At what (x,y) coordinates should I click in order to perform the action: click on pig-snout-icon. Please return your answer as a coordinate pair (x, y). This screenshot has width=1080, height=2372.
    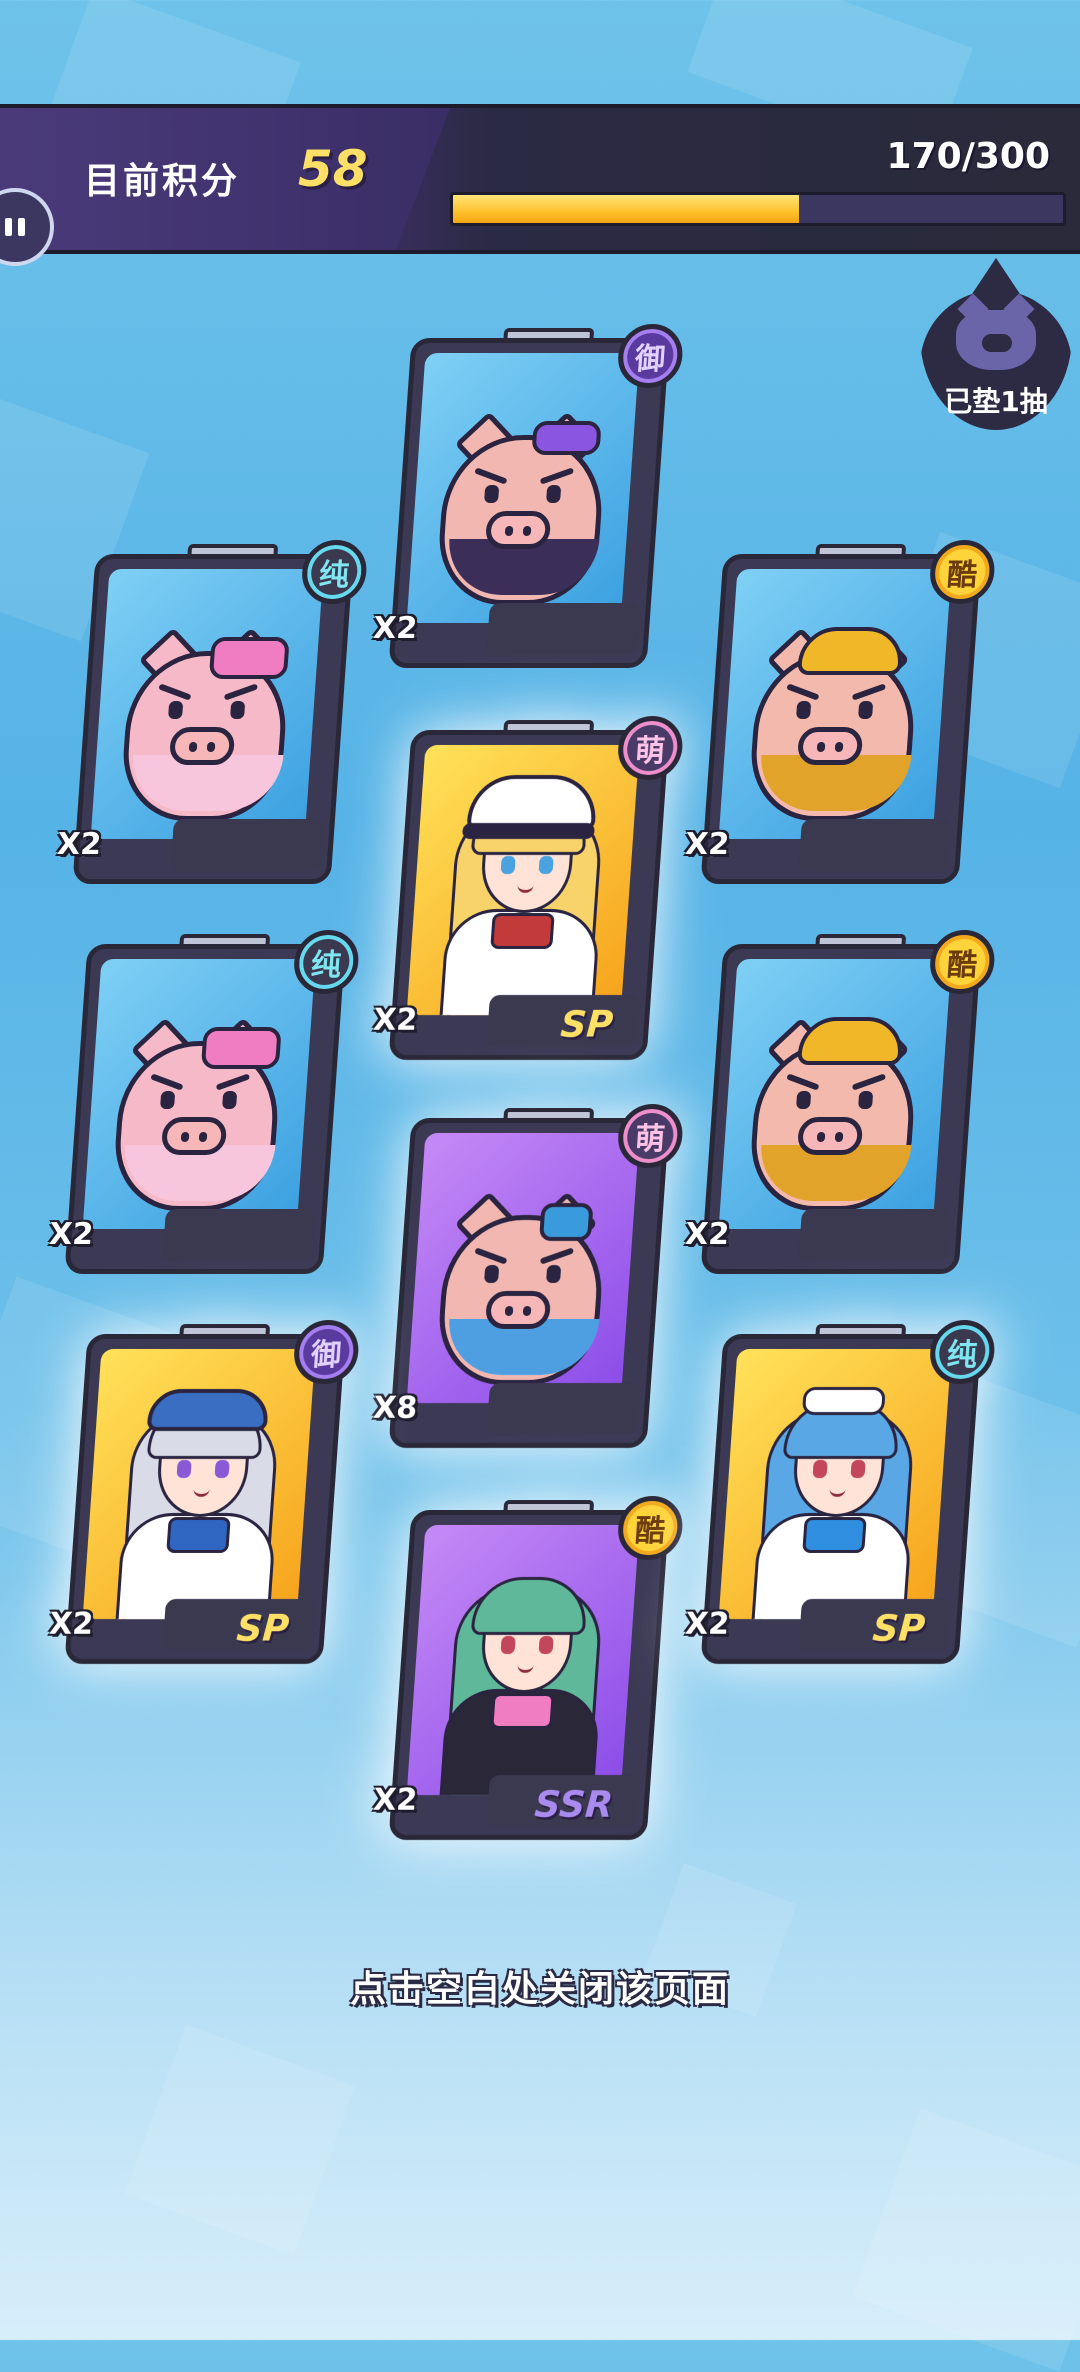
    Looking at the image, I should click on (997, 343).